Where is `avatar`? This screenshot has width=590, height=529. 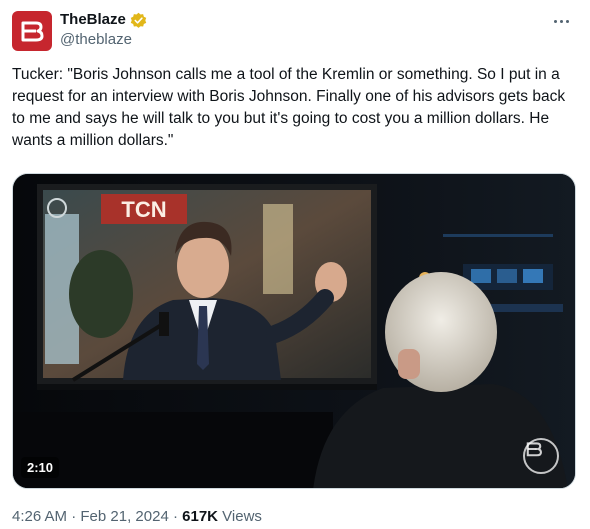 avatar is located at coordinates (32, 31).